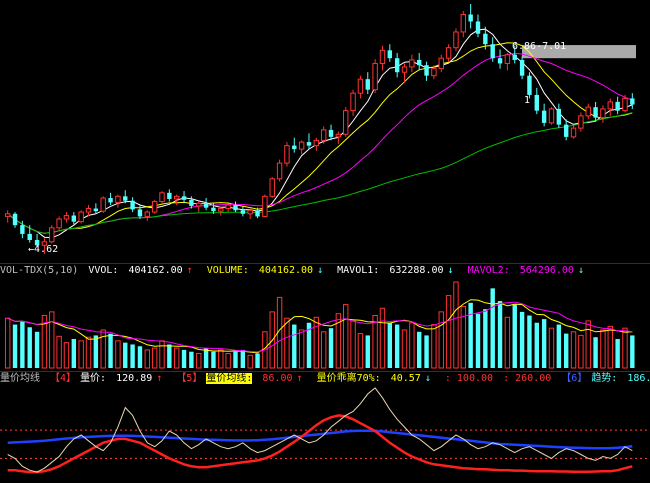 Image resolution: width=650 pixels, height=483 pixels. What do you see at coordinates (265, 270) in the screenshot?
I see `volume-readout: VOLUME: 404162.00 ↓` at bounding box center [265, 270].